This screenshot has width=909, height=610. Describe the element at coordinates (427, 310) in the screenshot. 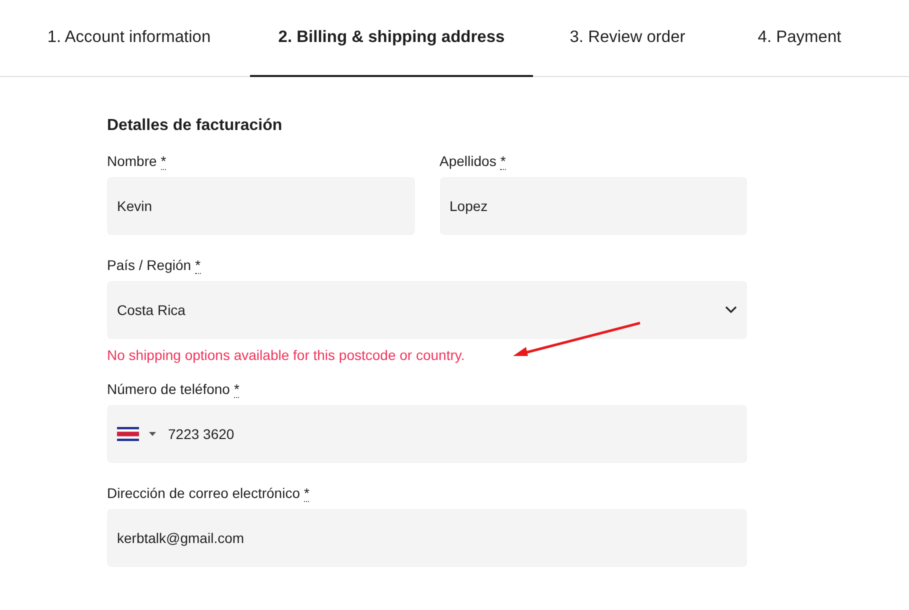

I see `country-select: Costa Rica` at that location.